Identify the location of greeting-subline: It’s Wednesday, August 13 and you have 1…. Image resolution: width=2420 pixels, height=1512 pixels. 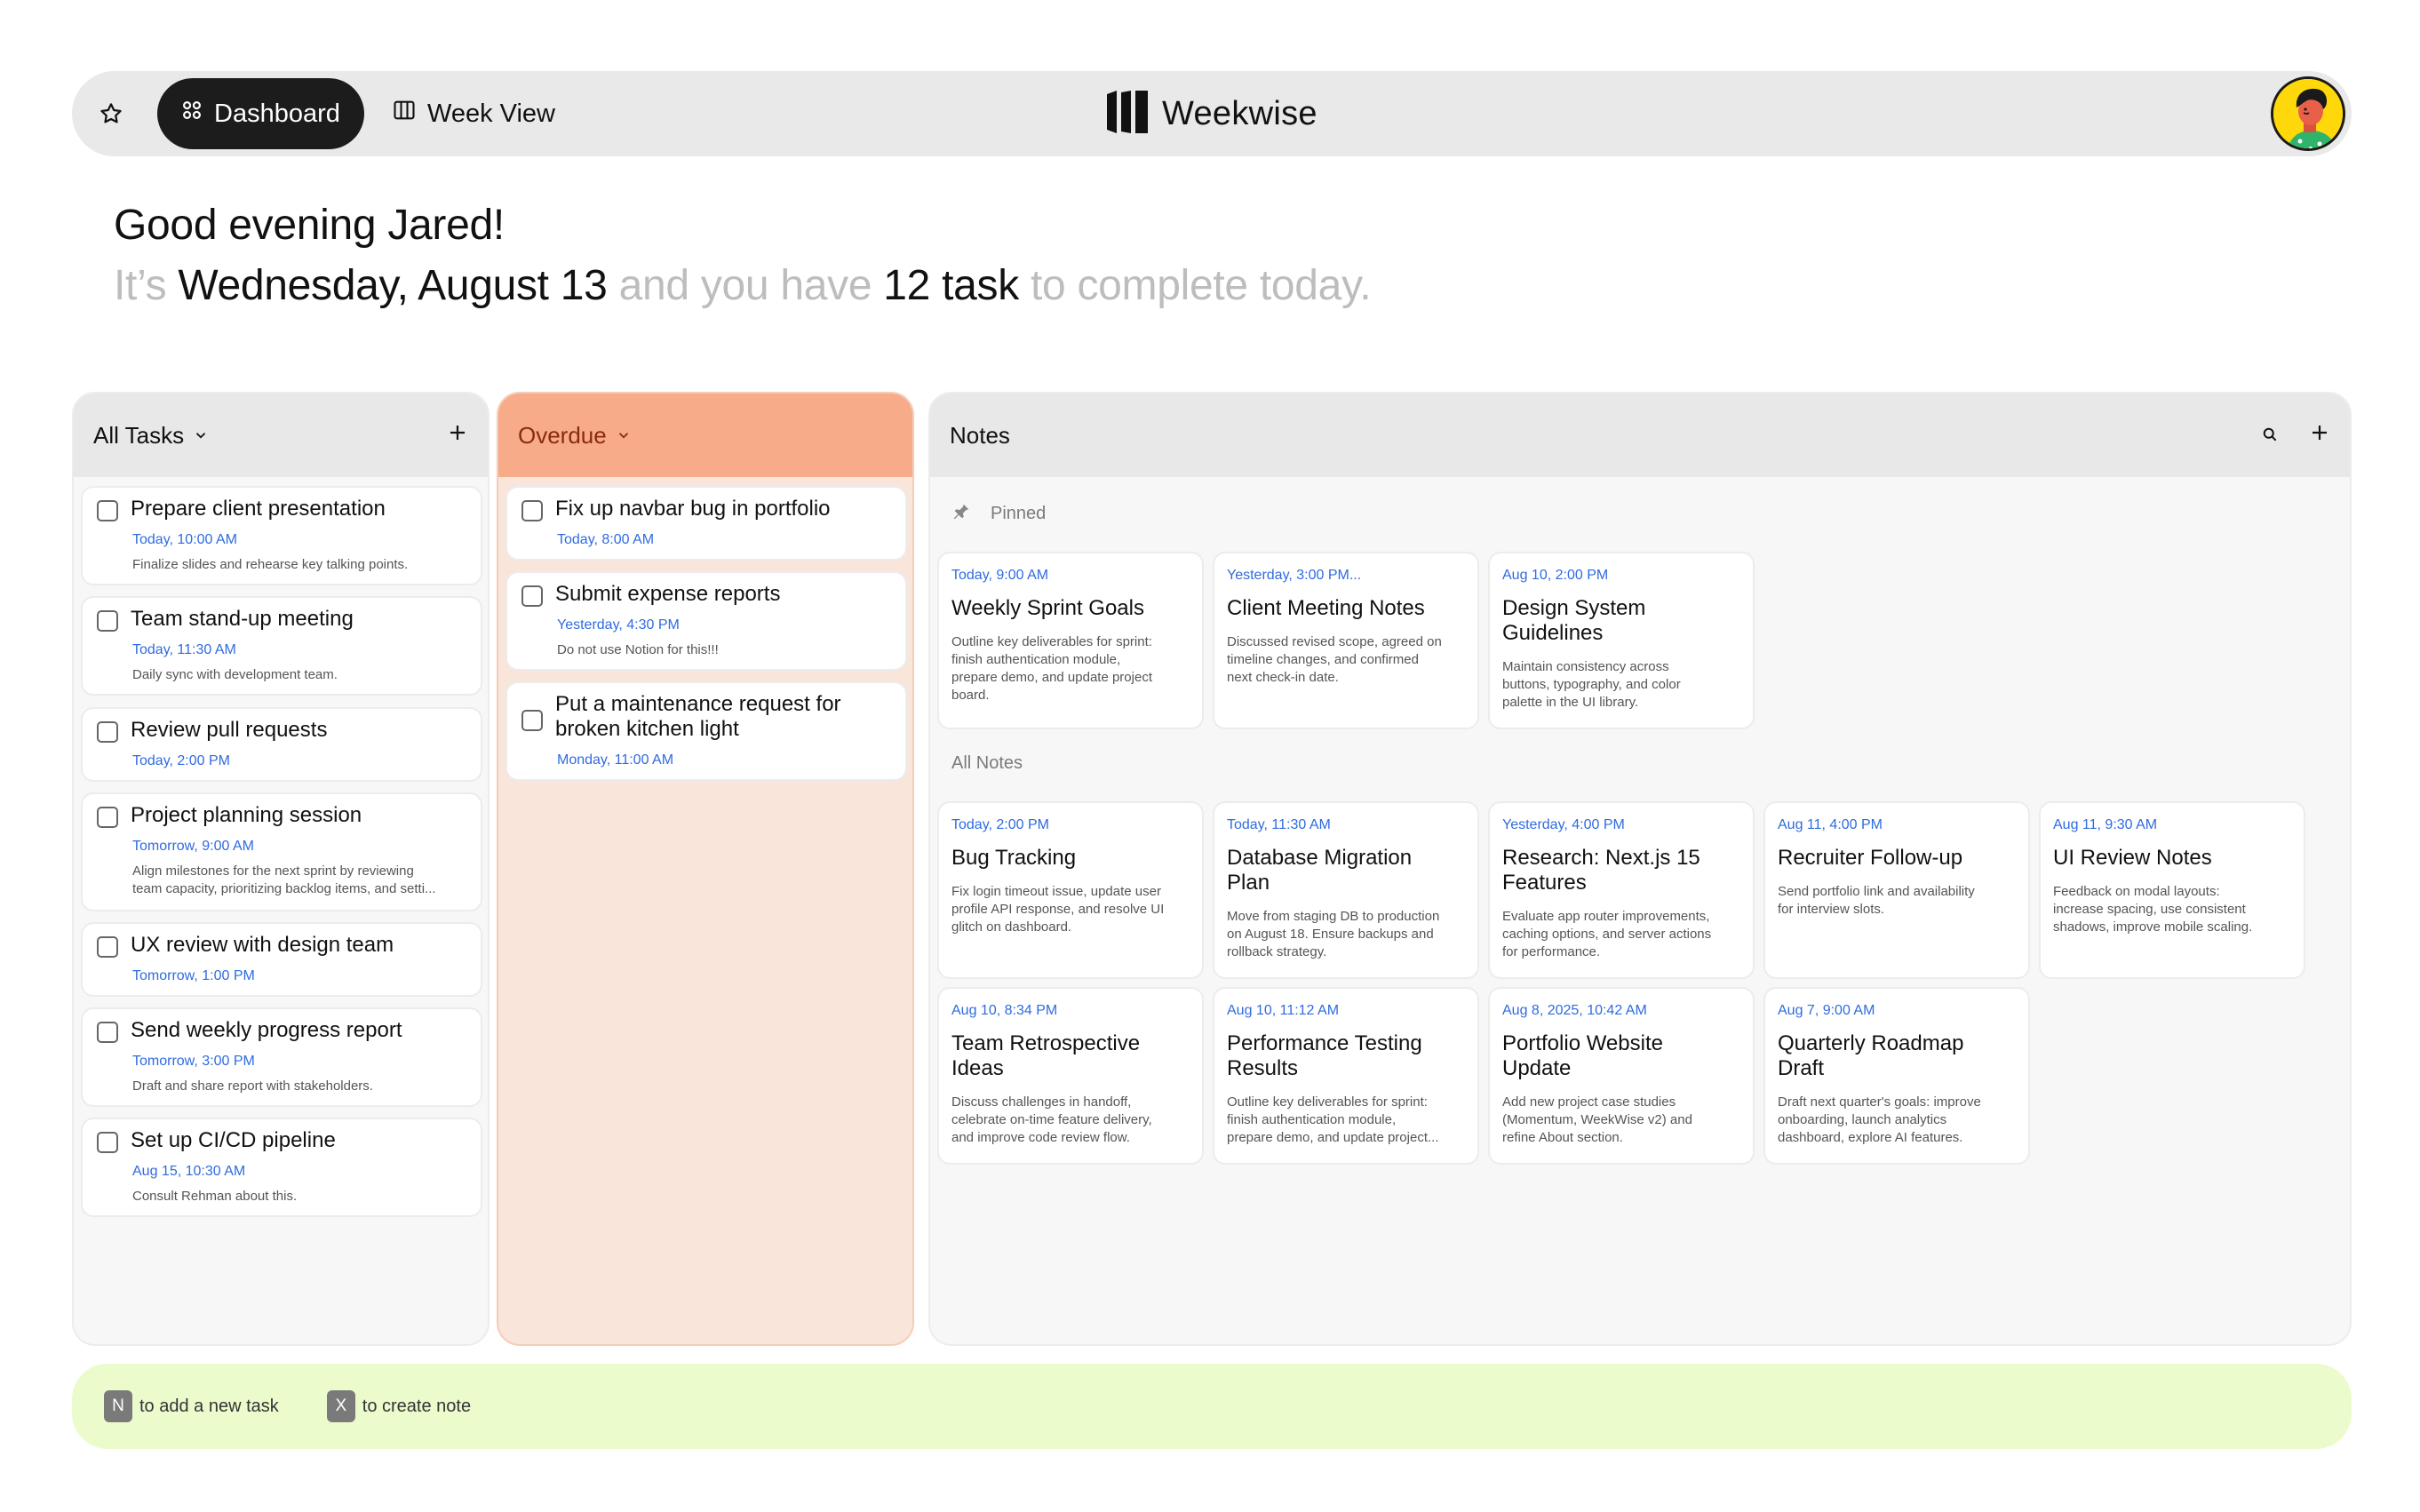
(743, 285).